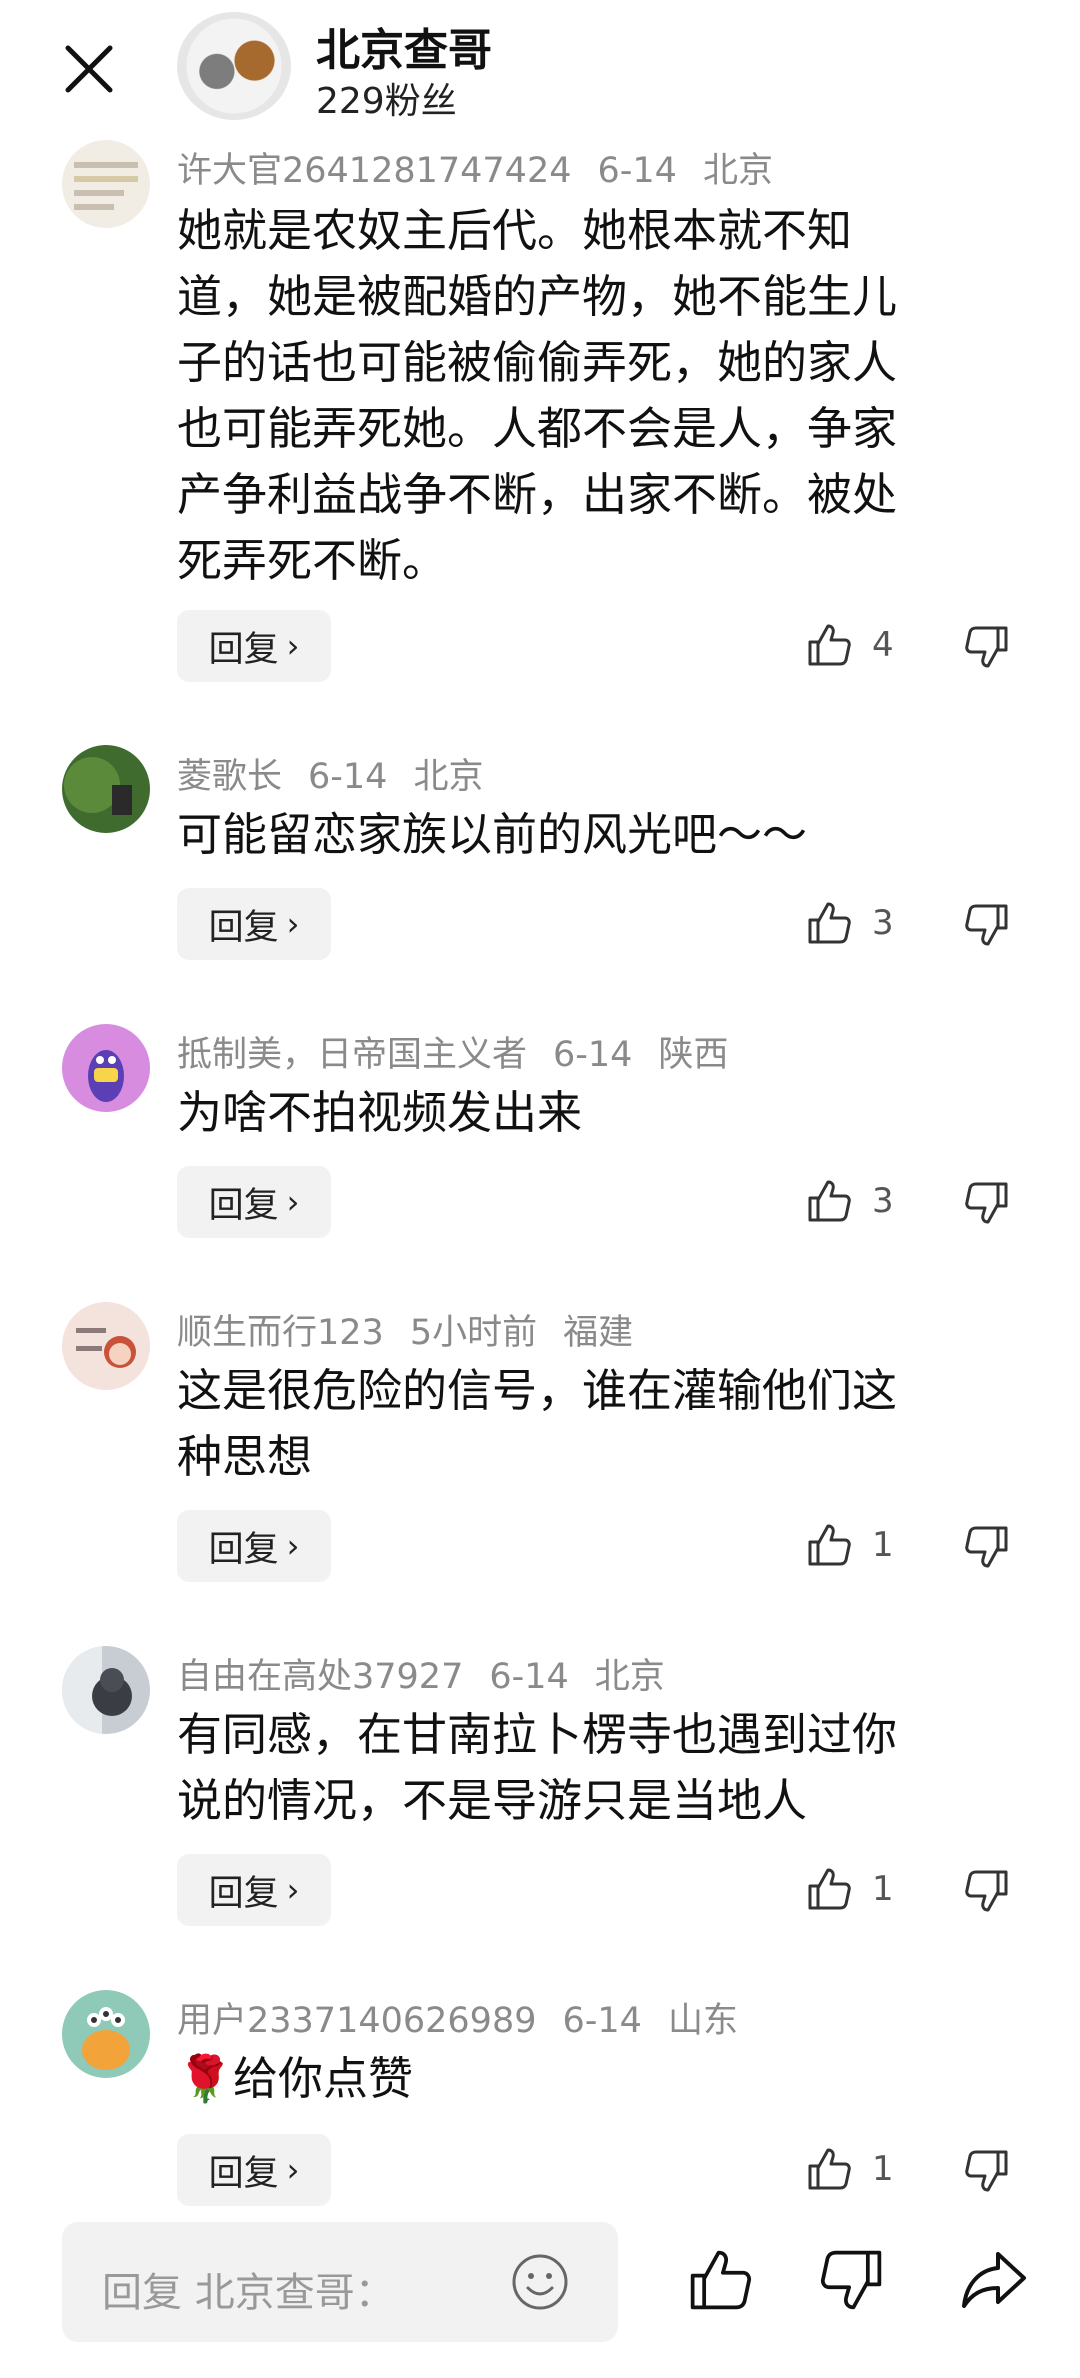 Image resolution: width=1080 pixels, height=2378 pixels. What do you see at coordinates (537, 1390) in the screenshot?
I see `comment-line: 这是很危险的信号，谁在灌输他们这` at bounding box center [537, 1390].